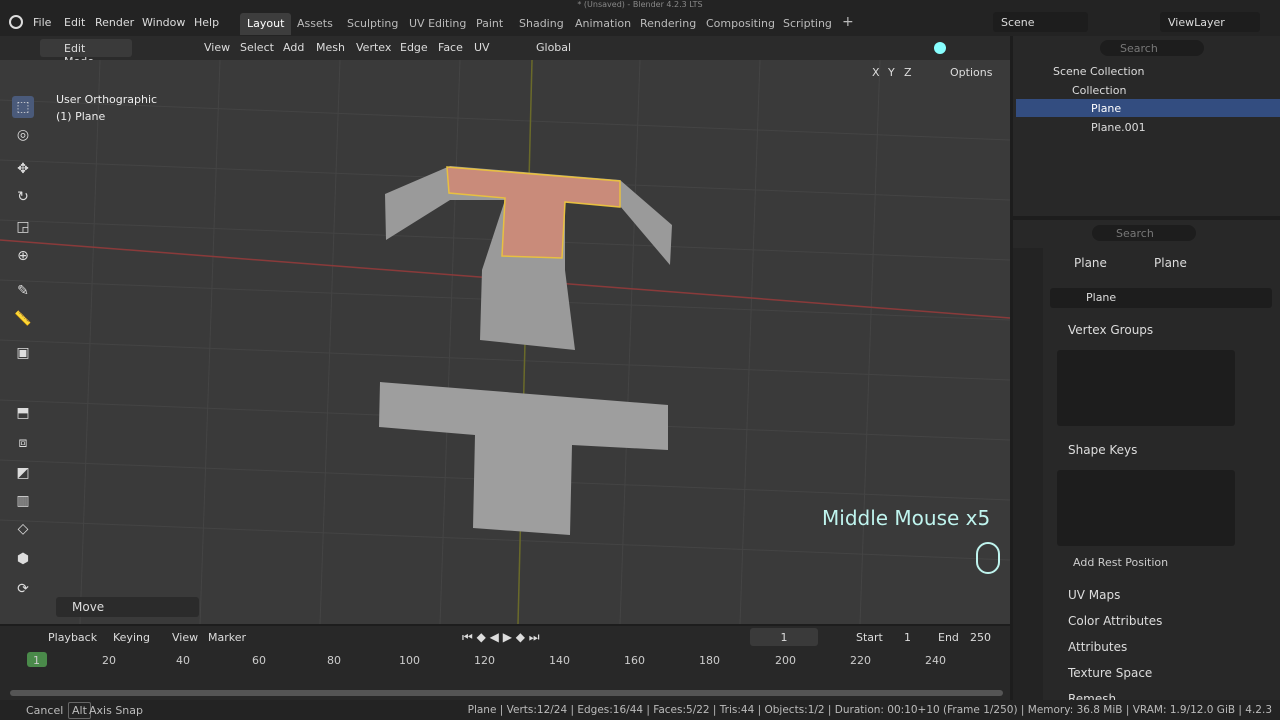 Image resolution: width=1280 pixels, height=720 pixels. What do you see at coordinates (506, 693) in the screenshot?
I see `timeline-scrollbar` at bounding box center [506, 693].